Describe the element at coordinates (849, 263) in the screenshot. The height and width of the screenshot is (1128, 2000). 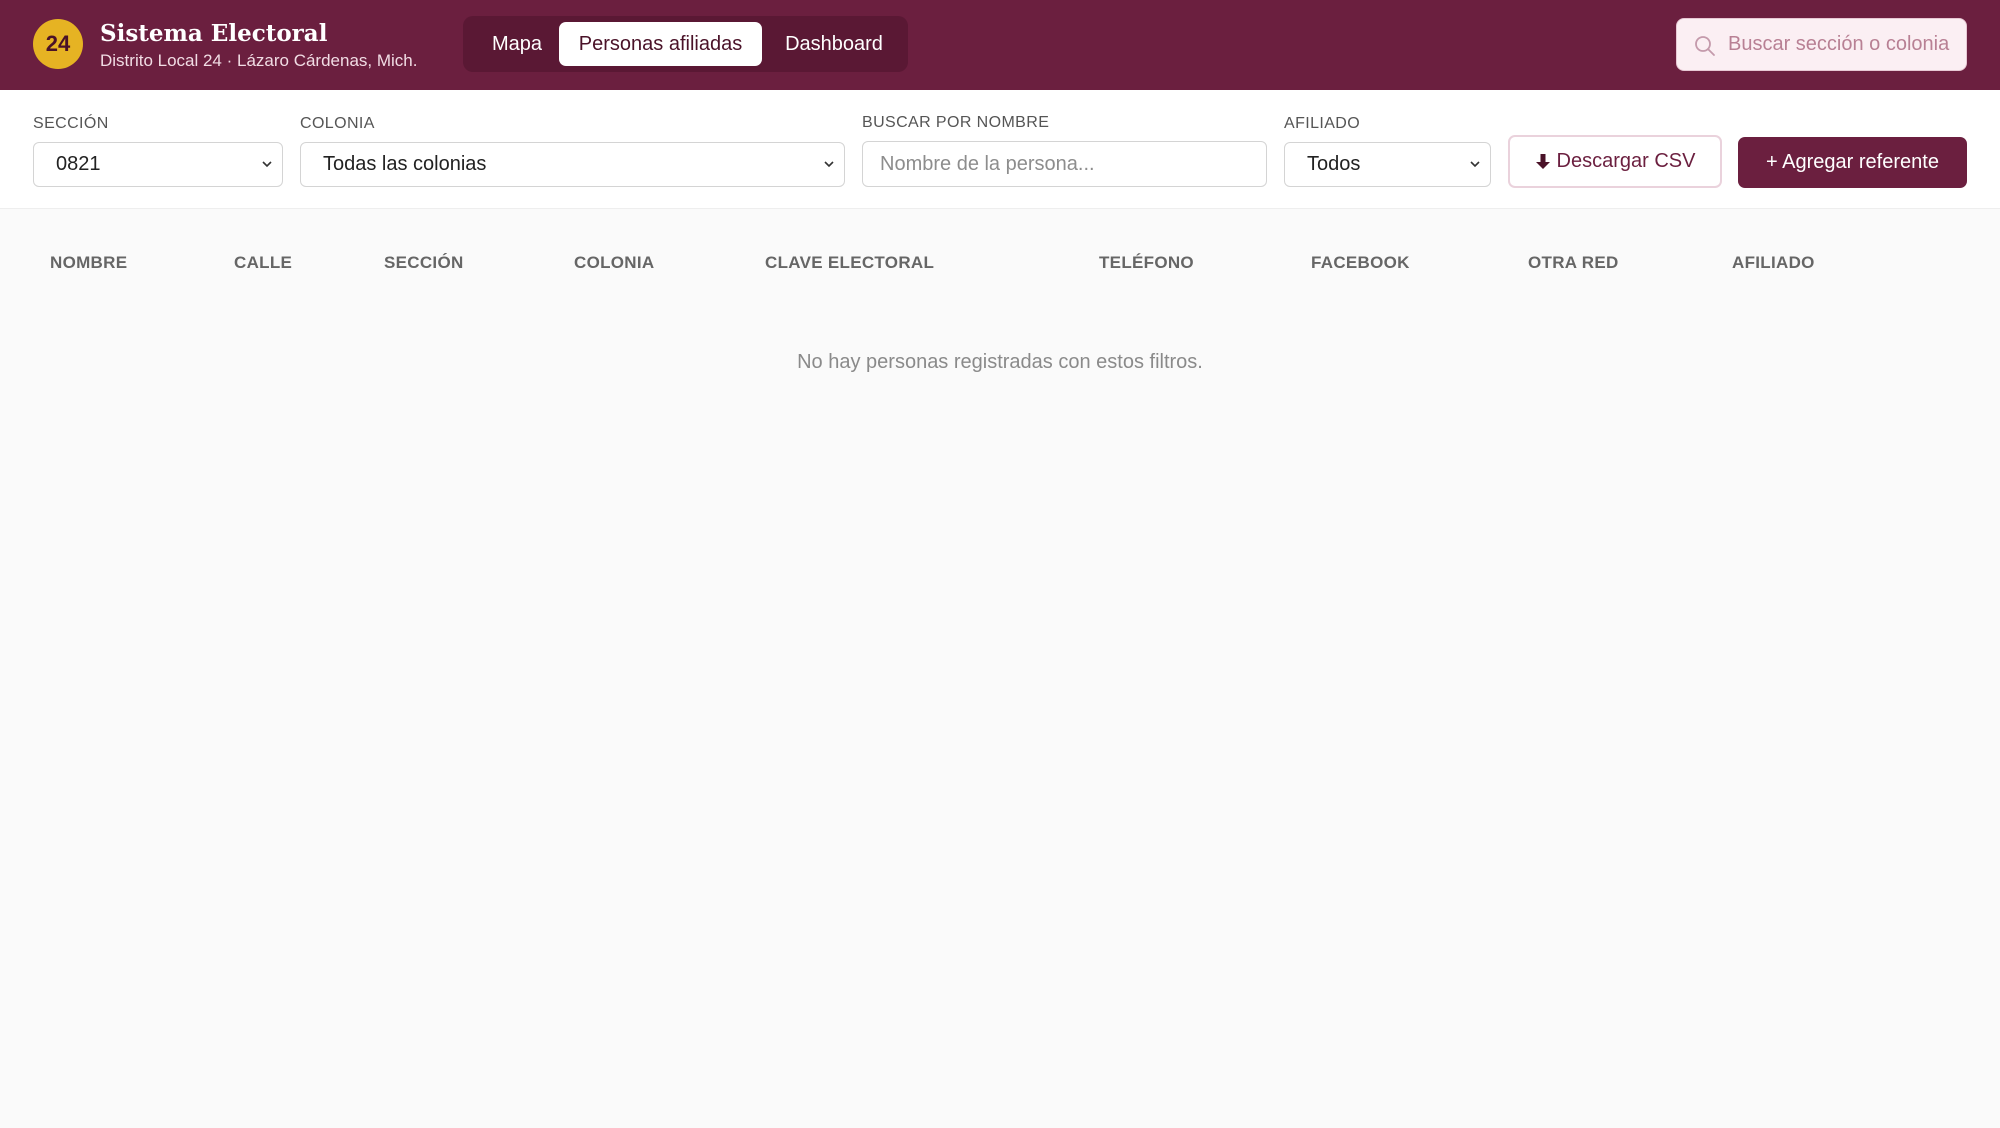
I see `column-header-clave-electoral: CLAVE ELECTORAL` at that location.